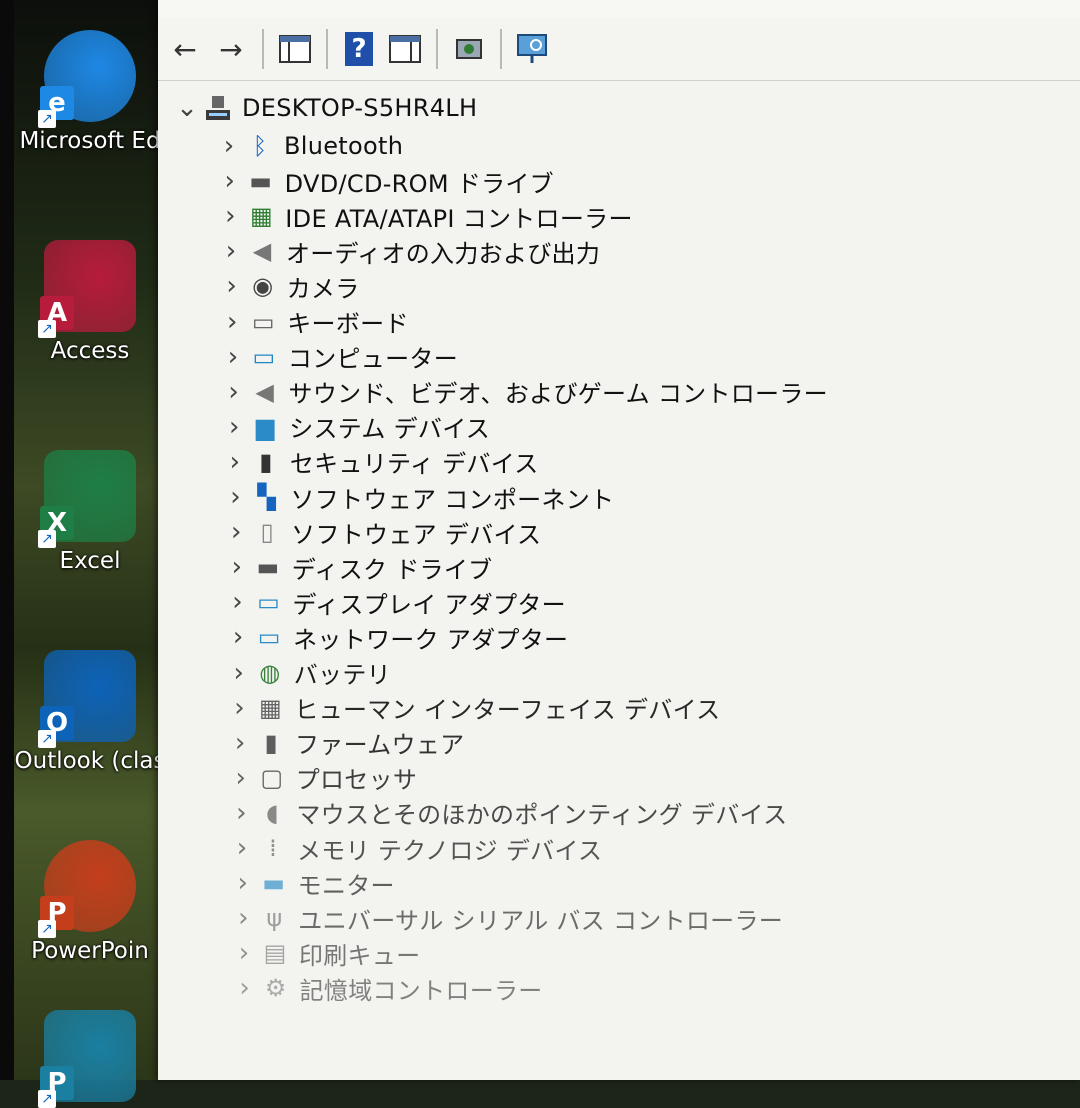 This screenshot has height=1108, width=1080. What do you see at coordinates (414, 848) in the screenshot?
I see `device-category-memory: › ⁞ メモリ テクノロジ デバイス` at bounding box center [414, 848].